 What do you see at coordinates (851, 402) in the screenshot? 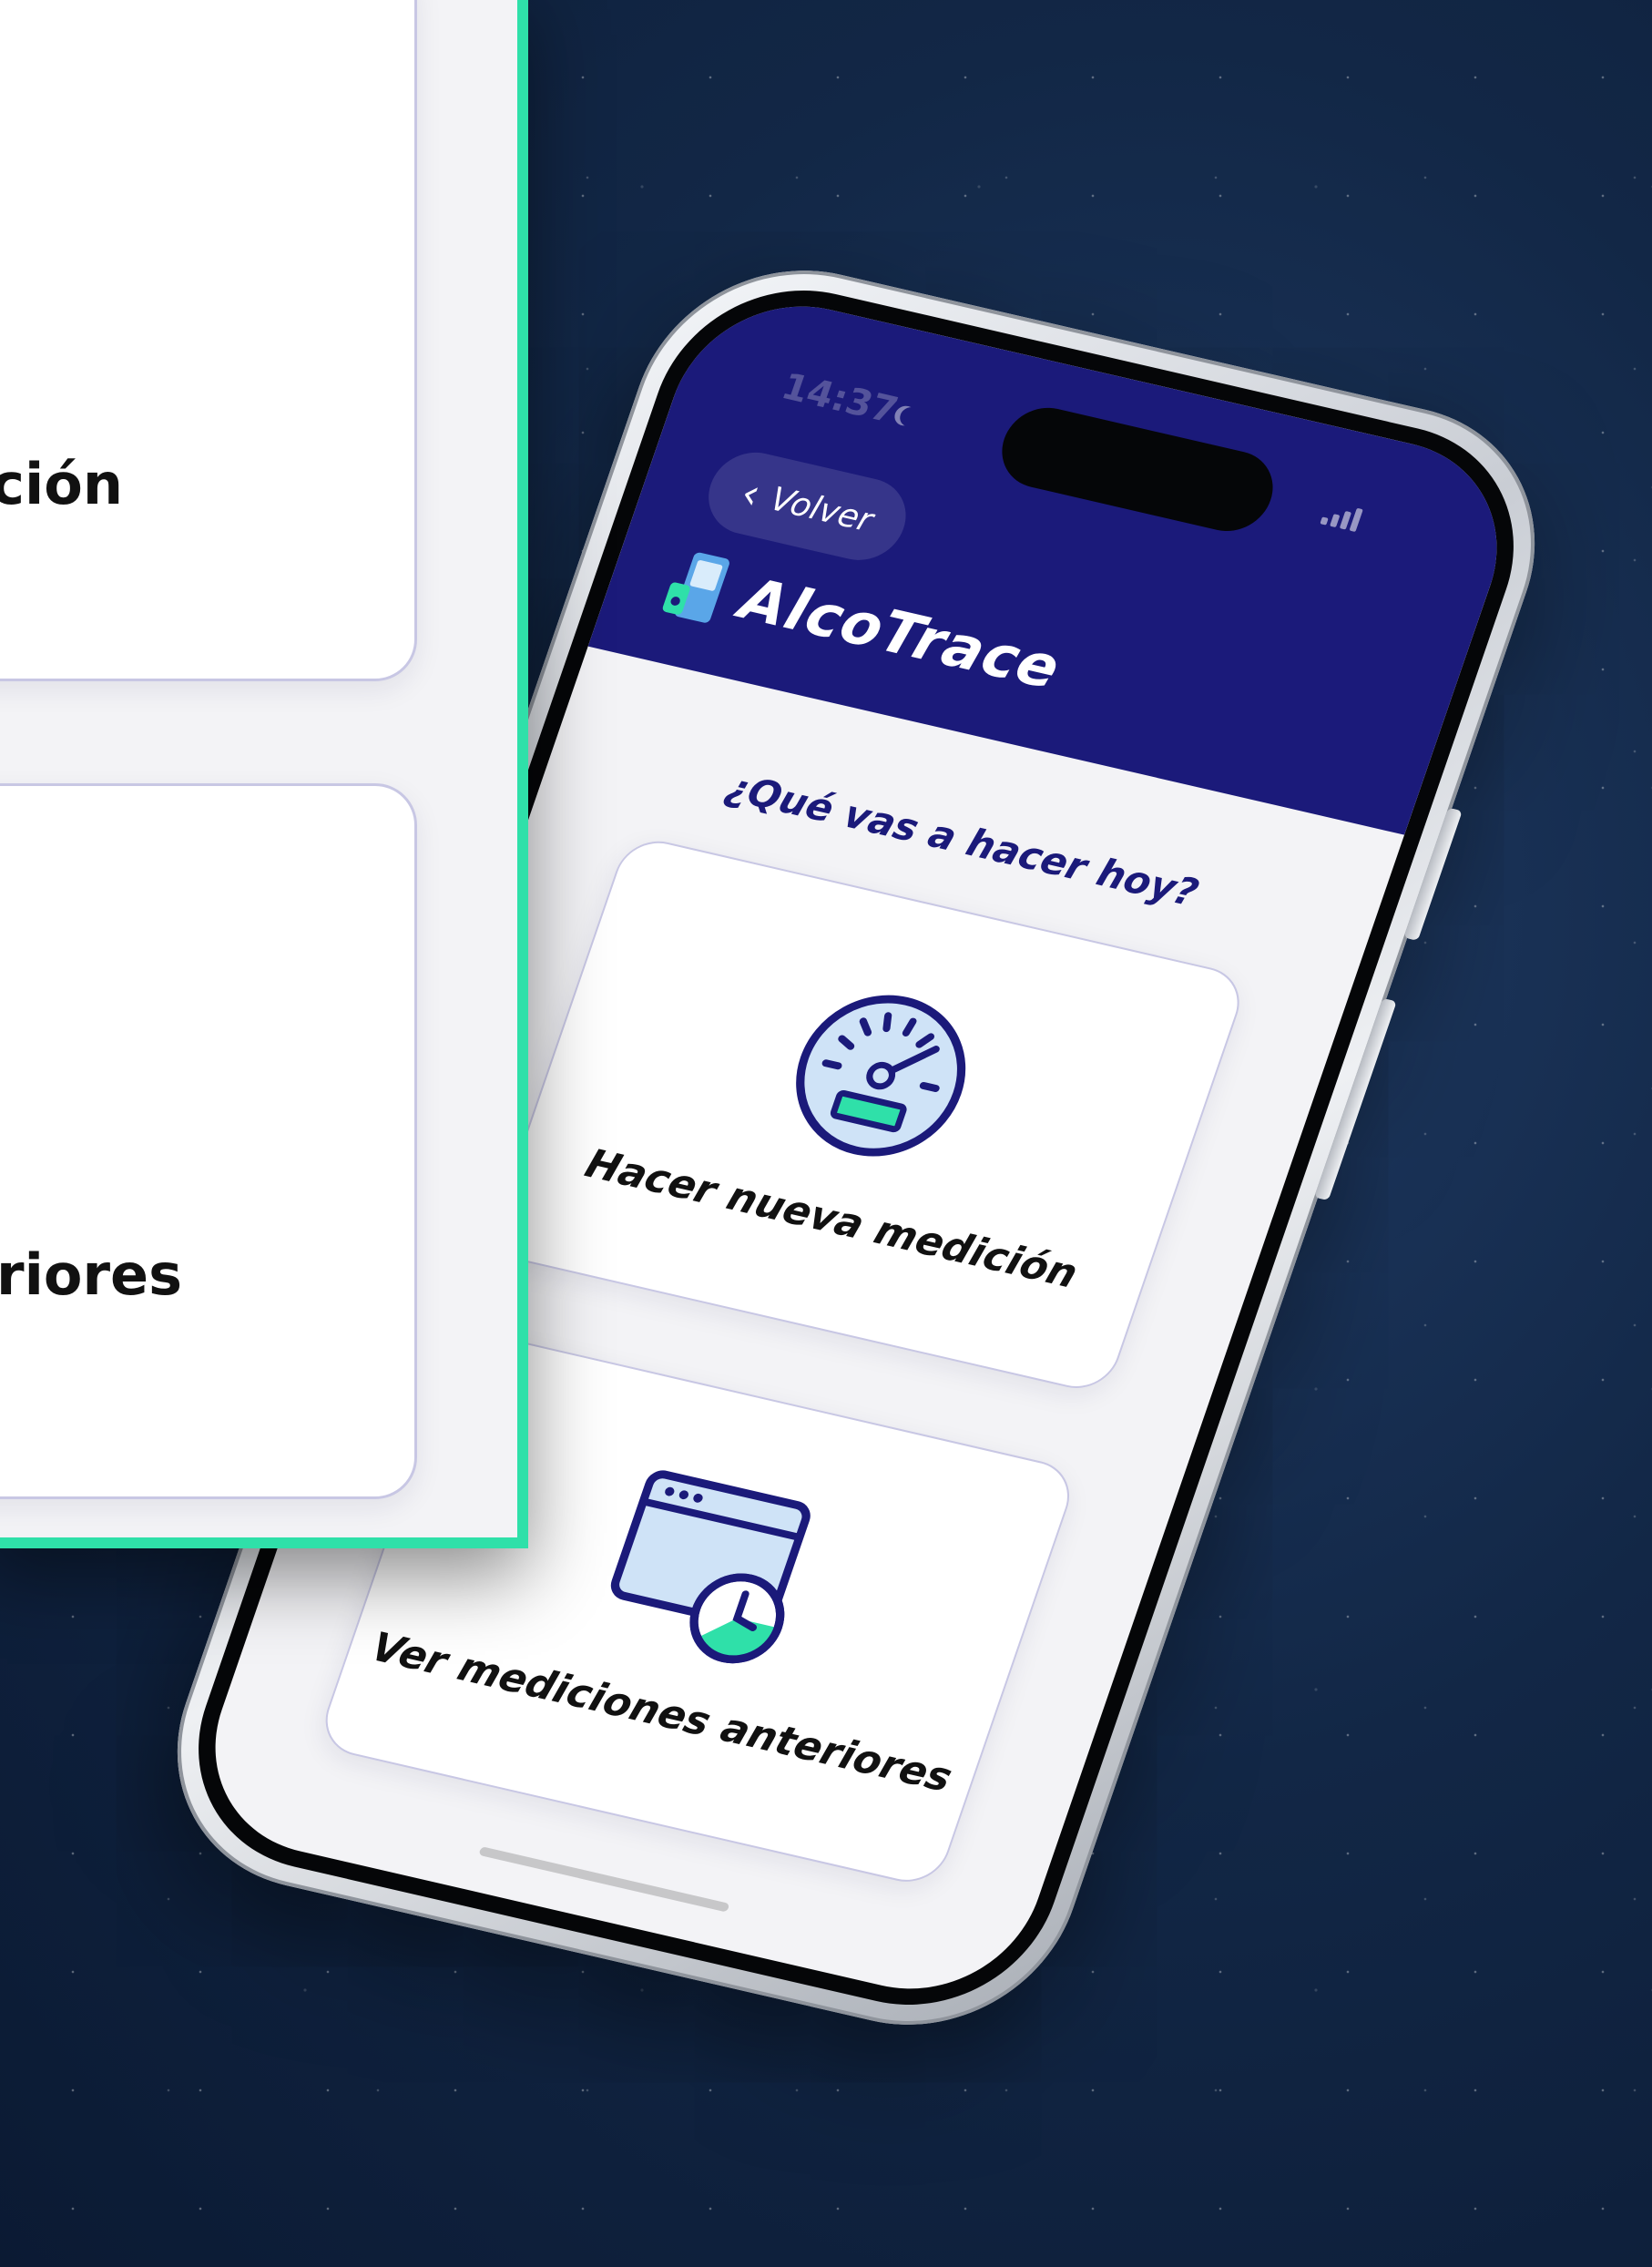
I see `status-time: 14:37` at bounding box center [851, 402].